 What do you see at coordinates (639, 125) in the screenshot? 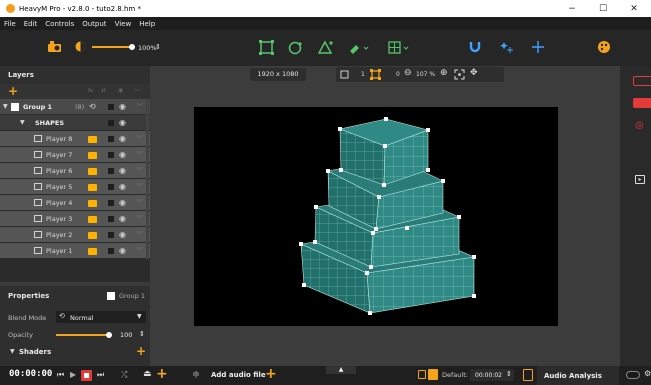
I see `record-settings-icon: ◎` at bounding box center [639, 125].